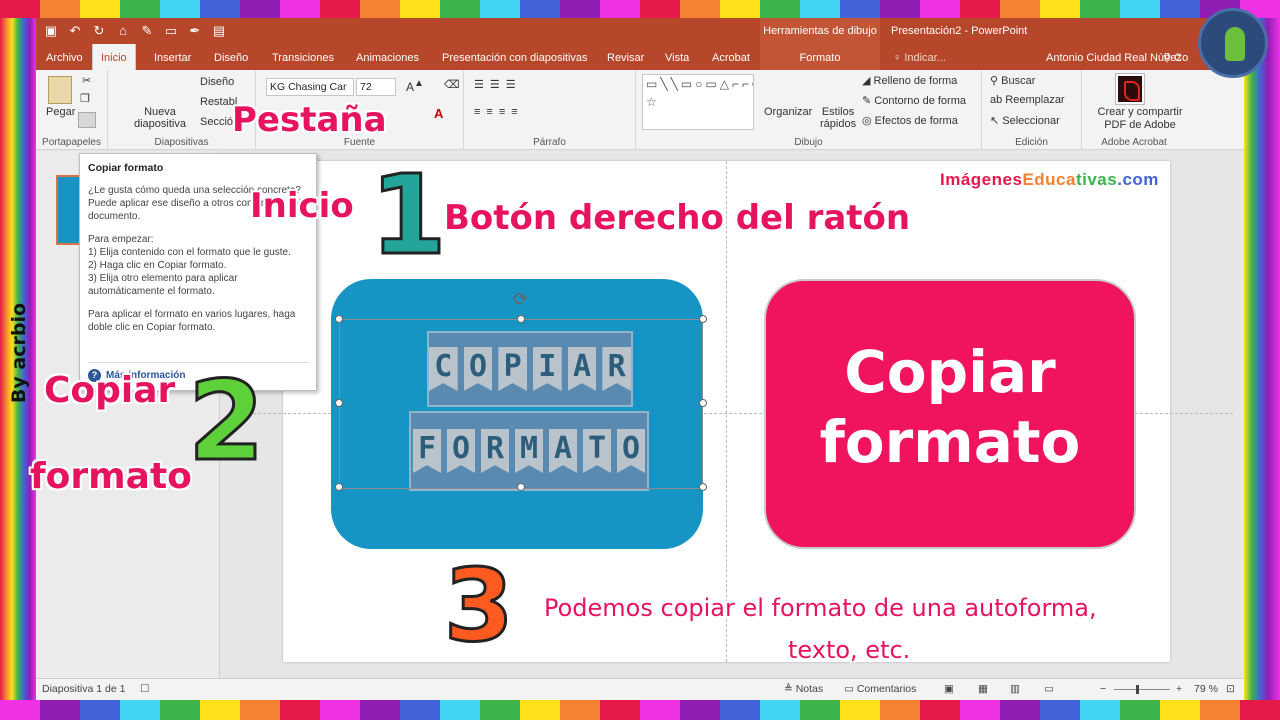 This screenshot has height=720, width=1280. Describe the element at coordinates (123, 31) in the screenshot. I see `start-presentation-icon: ⌂` at that location.